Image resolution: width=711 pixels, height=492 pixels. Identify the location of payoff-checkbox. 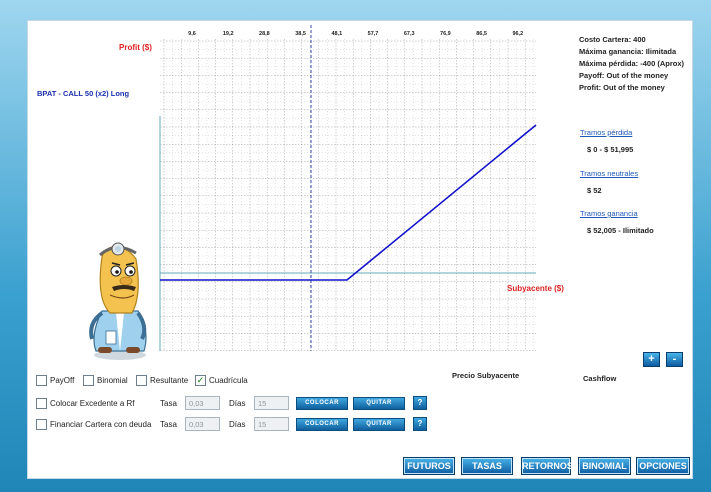
(41, 380).